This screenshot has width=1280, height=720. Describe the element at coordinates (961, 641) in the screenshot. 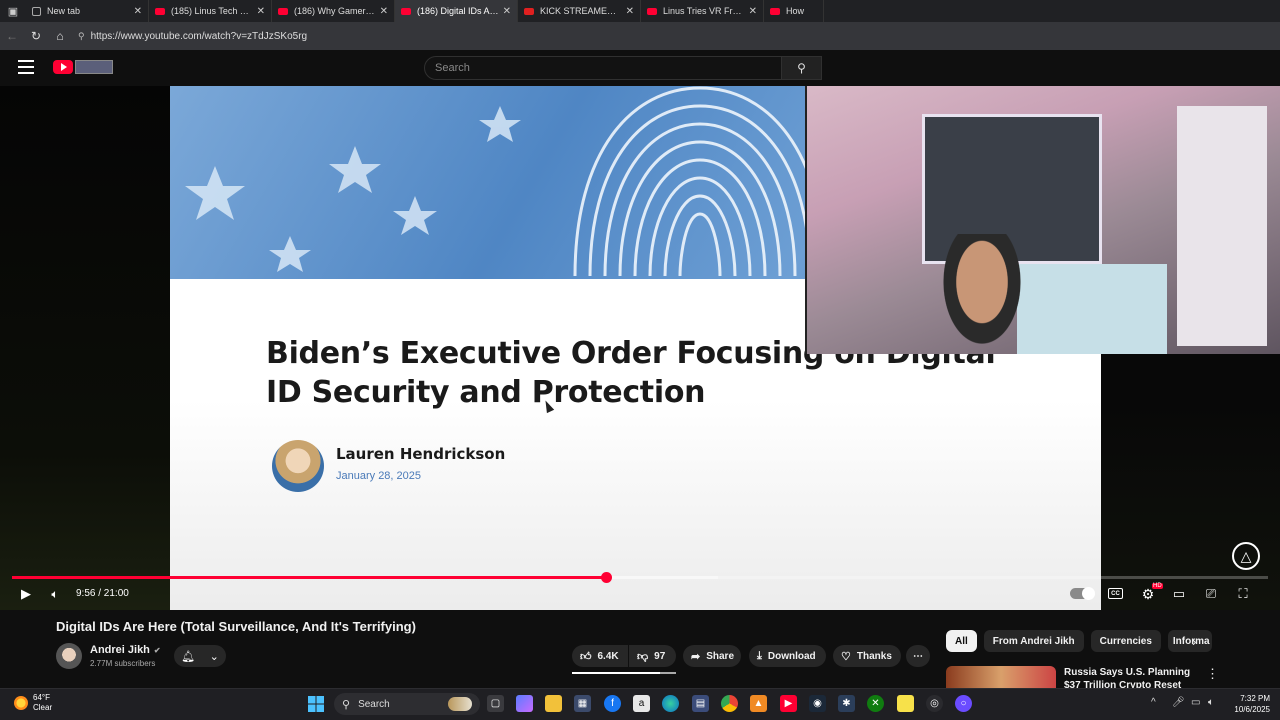

I see `chip-all: All` at that location.